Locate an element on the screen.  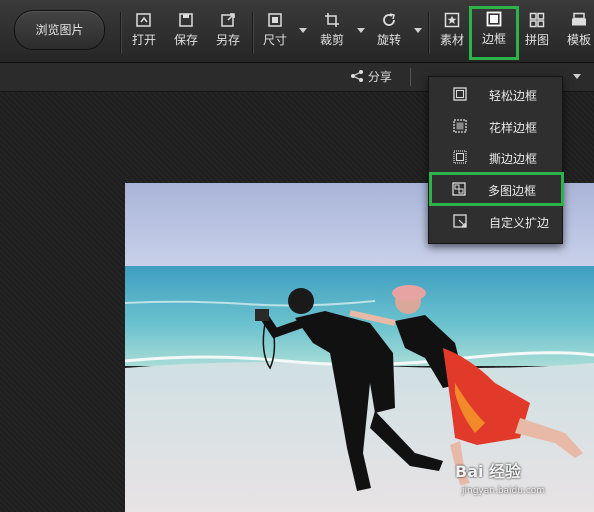
fancy-border-icon is located at coordinates (460, 126).